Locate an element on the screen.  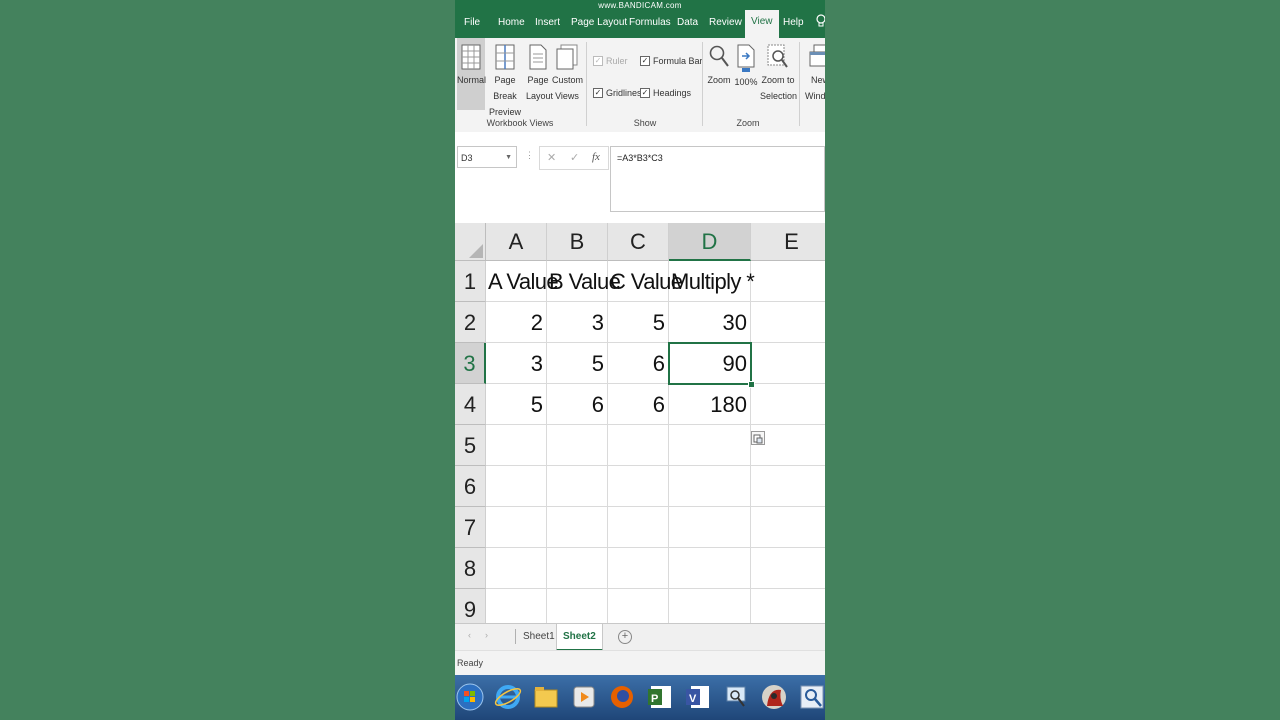
tab-formulas: Formulas is located at coordinates (650, 23).